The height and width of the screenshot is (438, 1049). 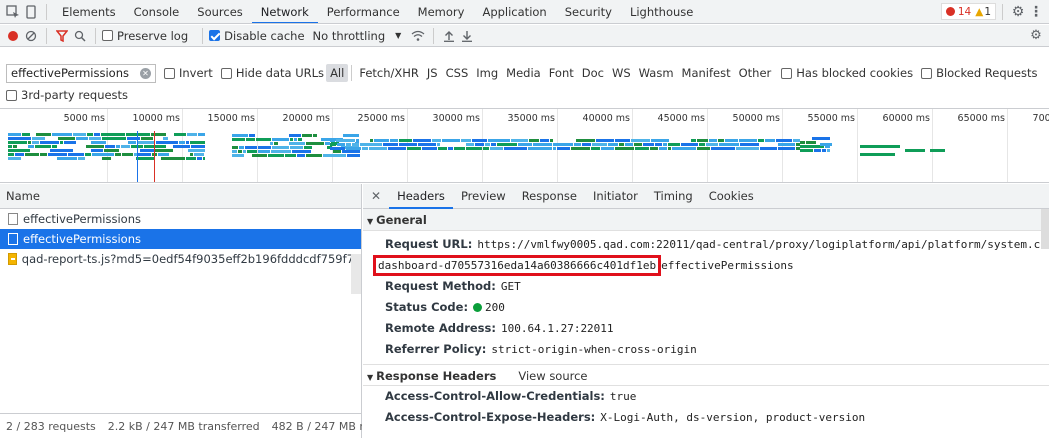 What do you see at coordinates (552, 376) in the screenshot?
I see `view-source-link: View source` at bounding box center [552, 376].